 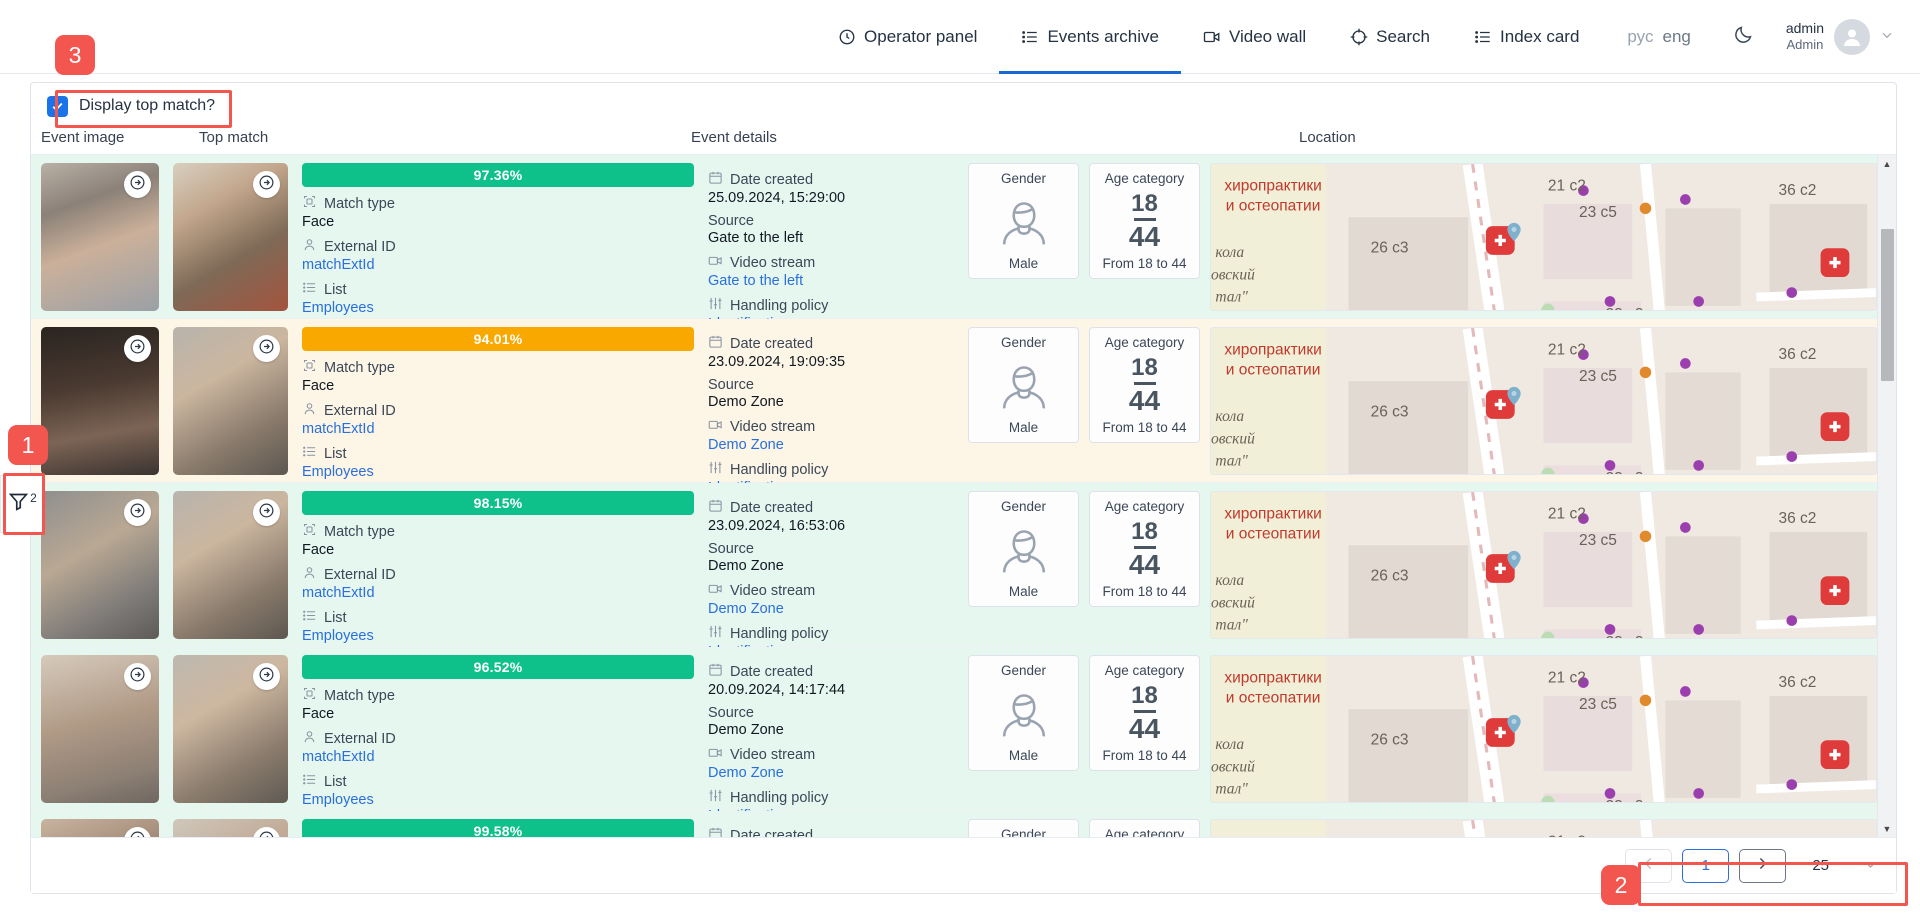 What do you see at coordinates (1023, 178) in the screenshot?
I see `gender-title: Gender` at bounding box center [1023, 178].